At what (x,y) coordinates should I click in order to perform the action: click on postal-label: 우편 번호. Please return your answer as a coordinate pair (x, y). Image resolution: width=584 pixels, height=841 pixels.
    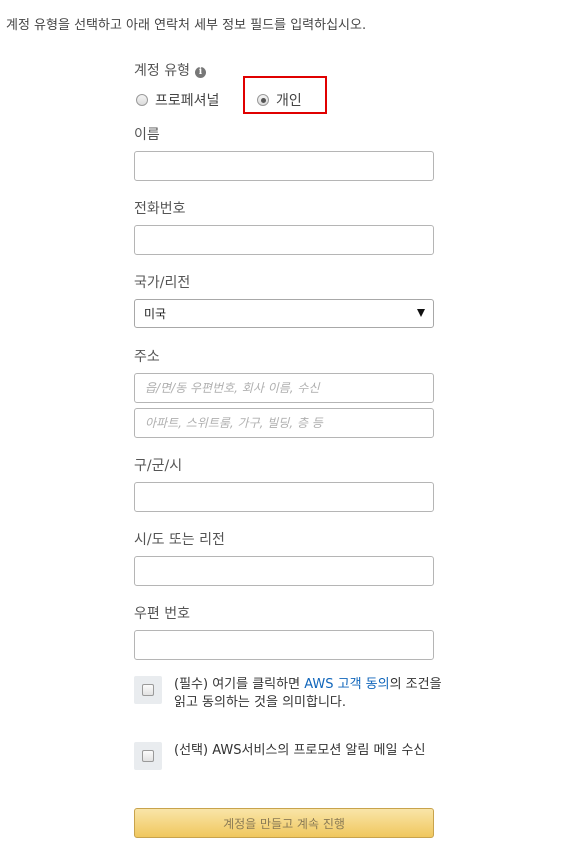
    Looking at the image, I should click on (162, 614).